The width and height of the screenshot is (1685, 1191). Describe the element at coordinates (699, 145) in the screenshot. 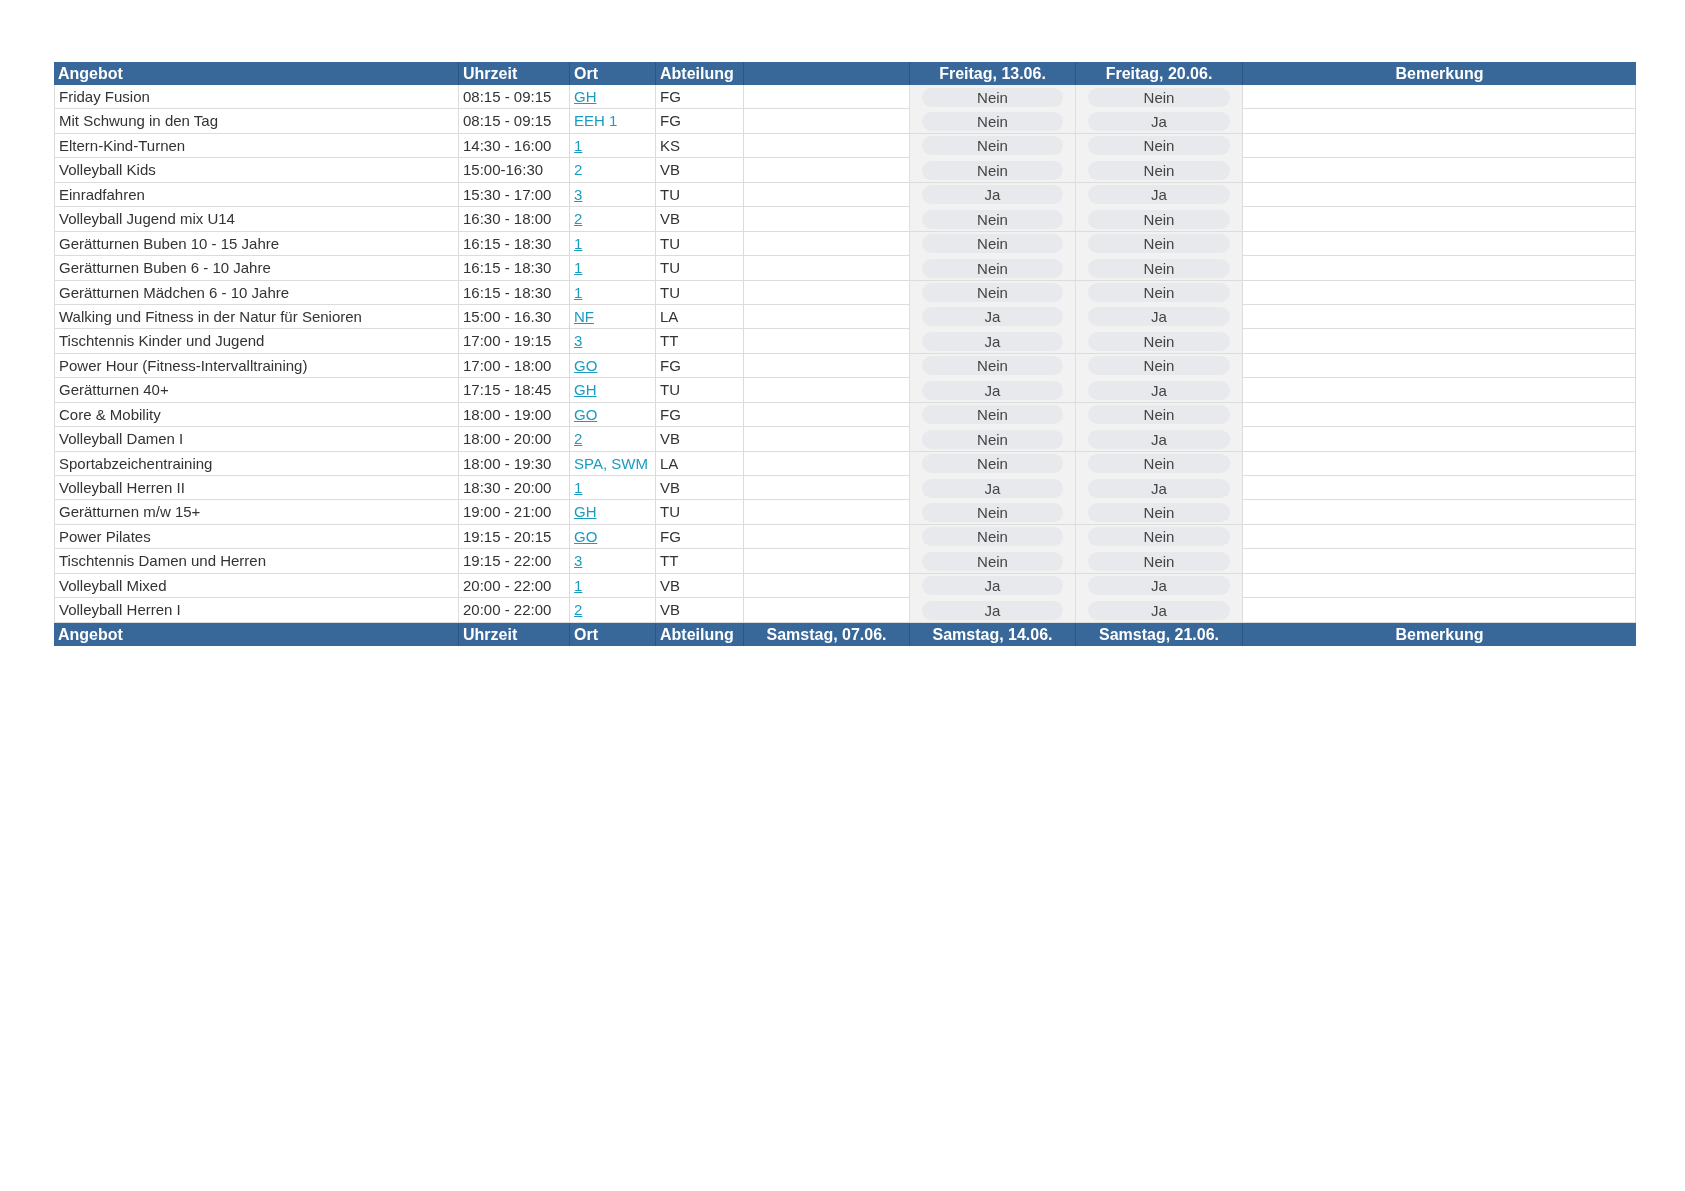

I see `table-cell: KS` at that location.